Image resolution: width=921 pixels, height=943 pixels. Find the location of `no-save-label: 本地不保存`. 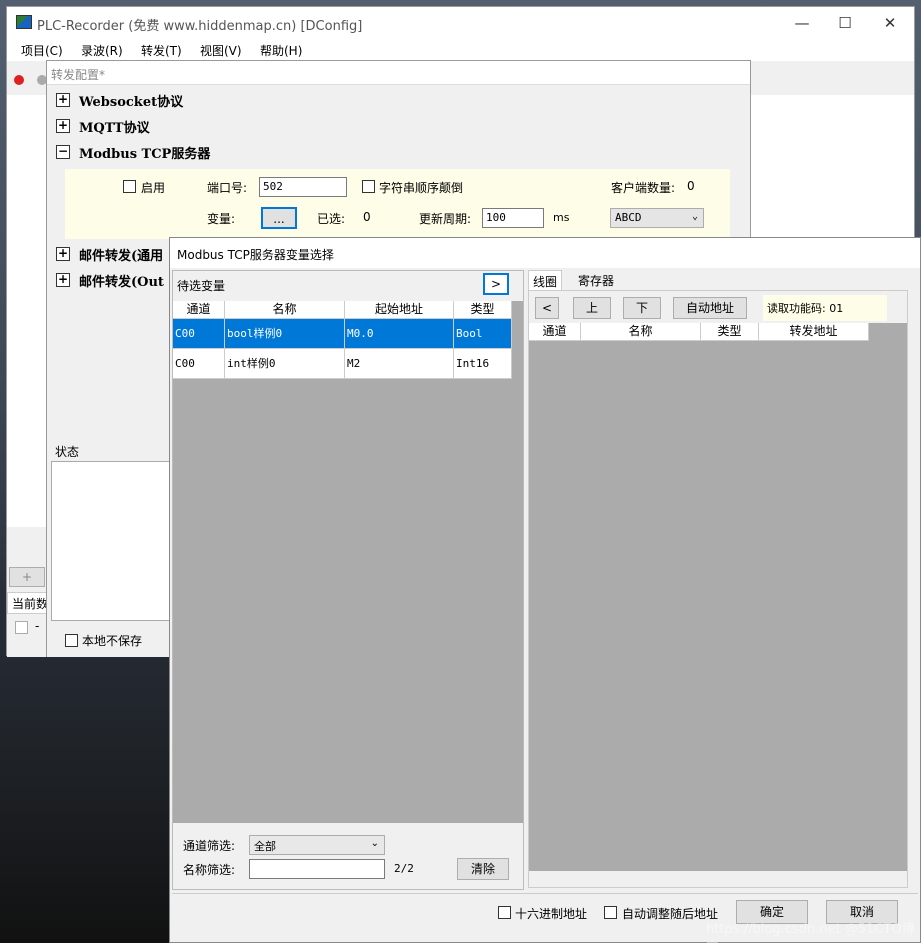

no-save-label: 本地不保存 is located at coordinates (112, 641).